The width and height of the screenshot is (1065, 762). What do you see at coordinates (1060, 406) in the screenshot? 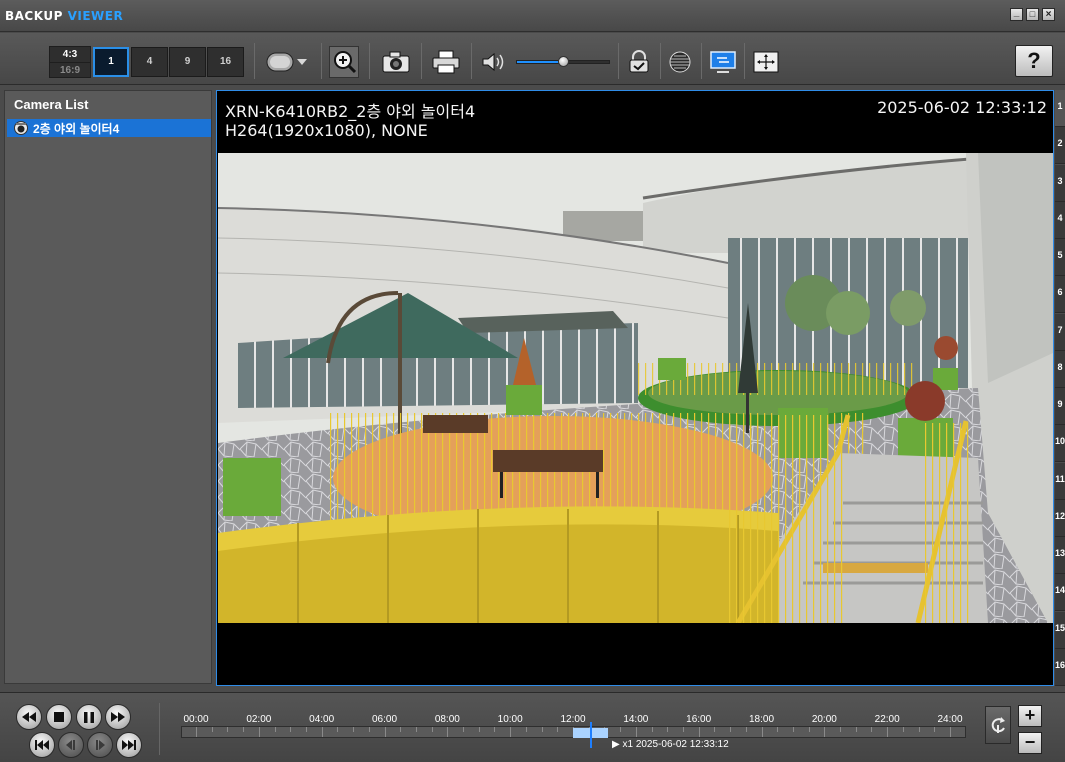
I see `channel-button-9: 9` at bounding box center [1060, 406].